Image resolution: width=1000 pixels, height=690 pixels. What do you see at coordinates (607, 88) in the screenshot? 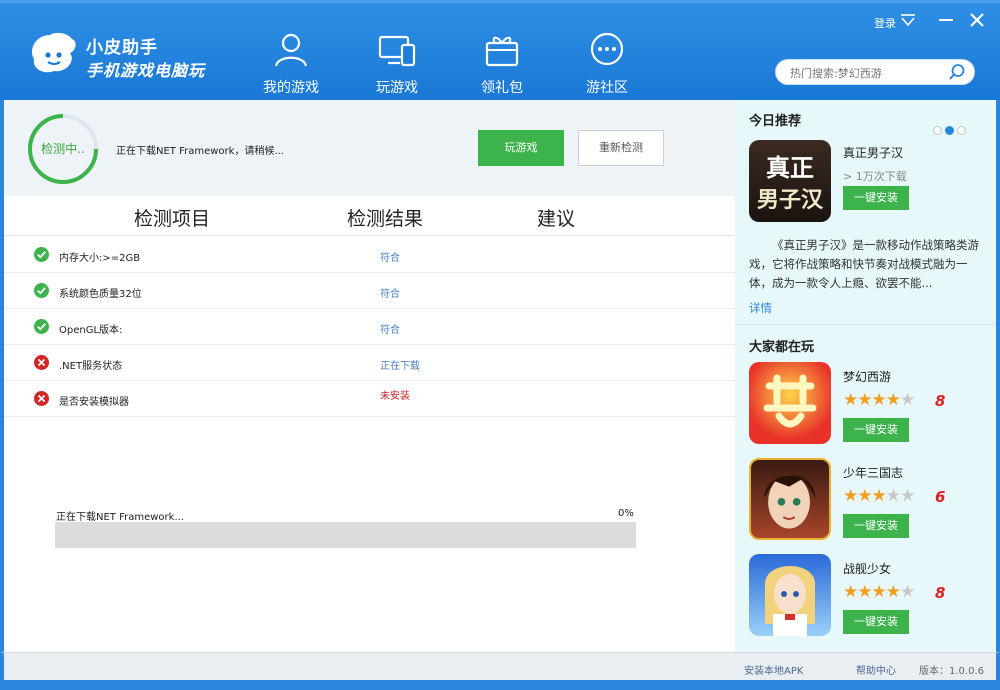
I see `nav-label: 游社区` at bounding box center [607, 88].